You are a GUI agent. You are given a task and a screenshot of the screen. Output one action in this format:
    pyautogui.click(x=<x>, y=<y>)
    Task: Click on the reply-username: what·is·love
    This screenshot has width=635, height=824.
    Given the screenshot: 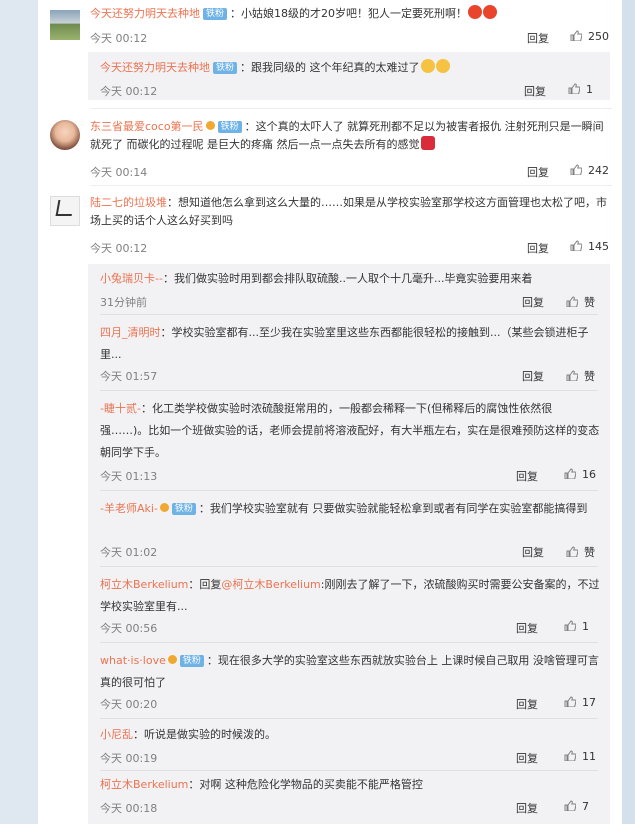 What is the action you would take?
    pyautogui.click(x=133, y=660)
    